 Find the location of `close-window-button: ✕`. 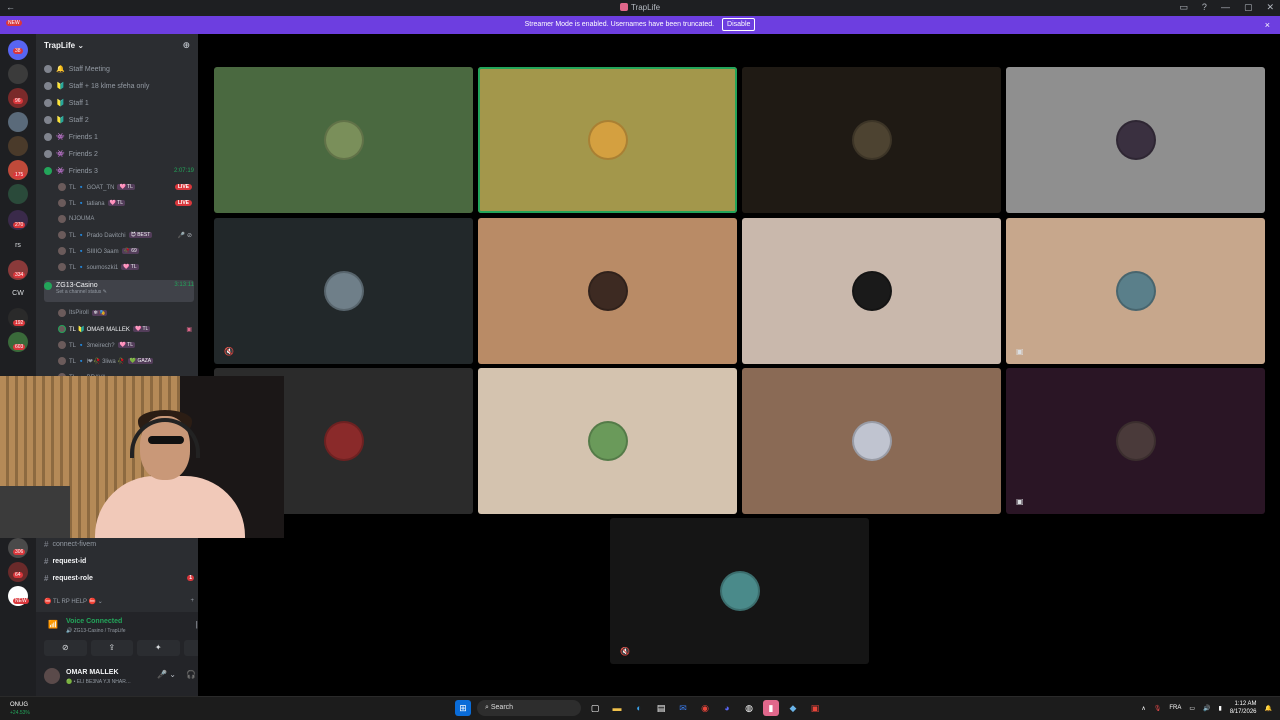

close-window-button: ✕ is located at coordinates (1270, 7).